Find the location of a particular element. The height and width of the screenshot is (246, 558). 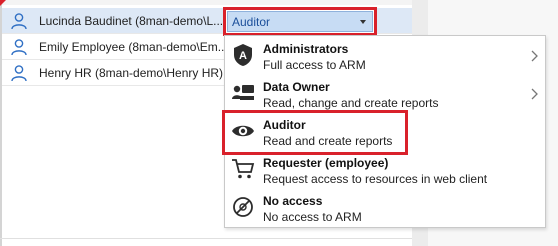

no-access-icon is located at coordinates (243, 207).